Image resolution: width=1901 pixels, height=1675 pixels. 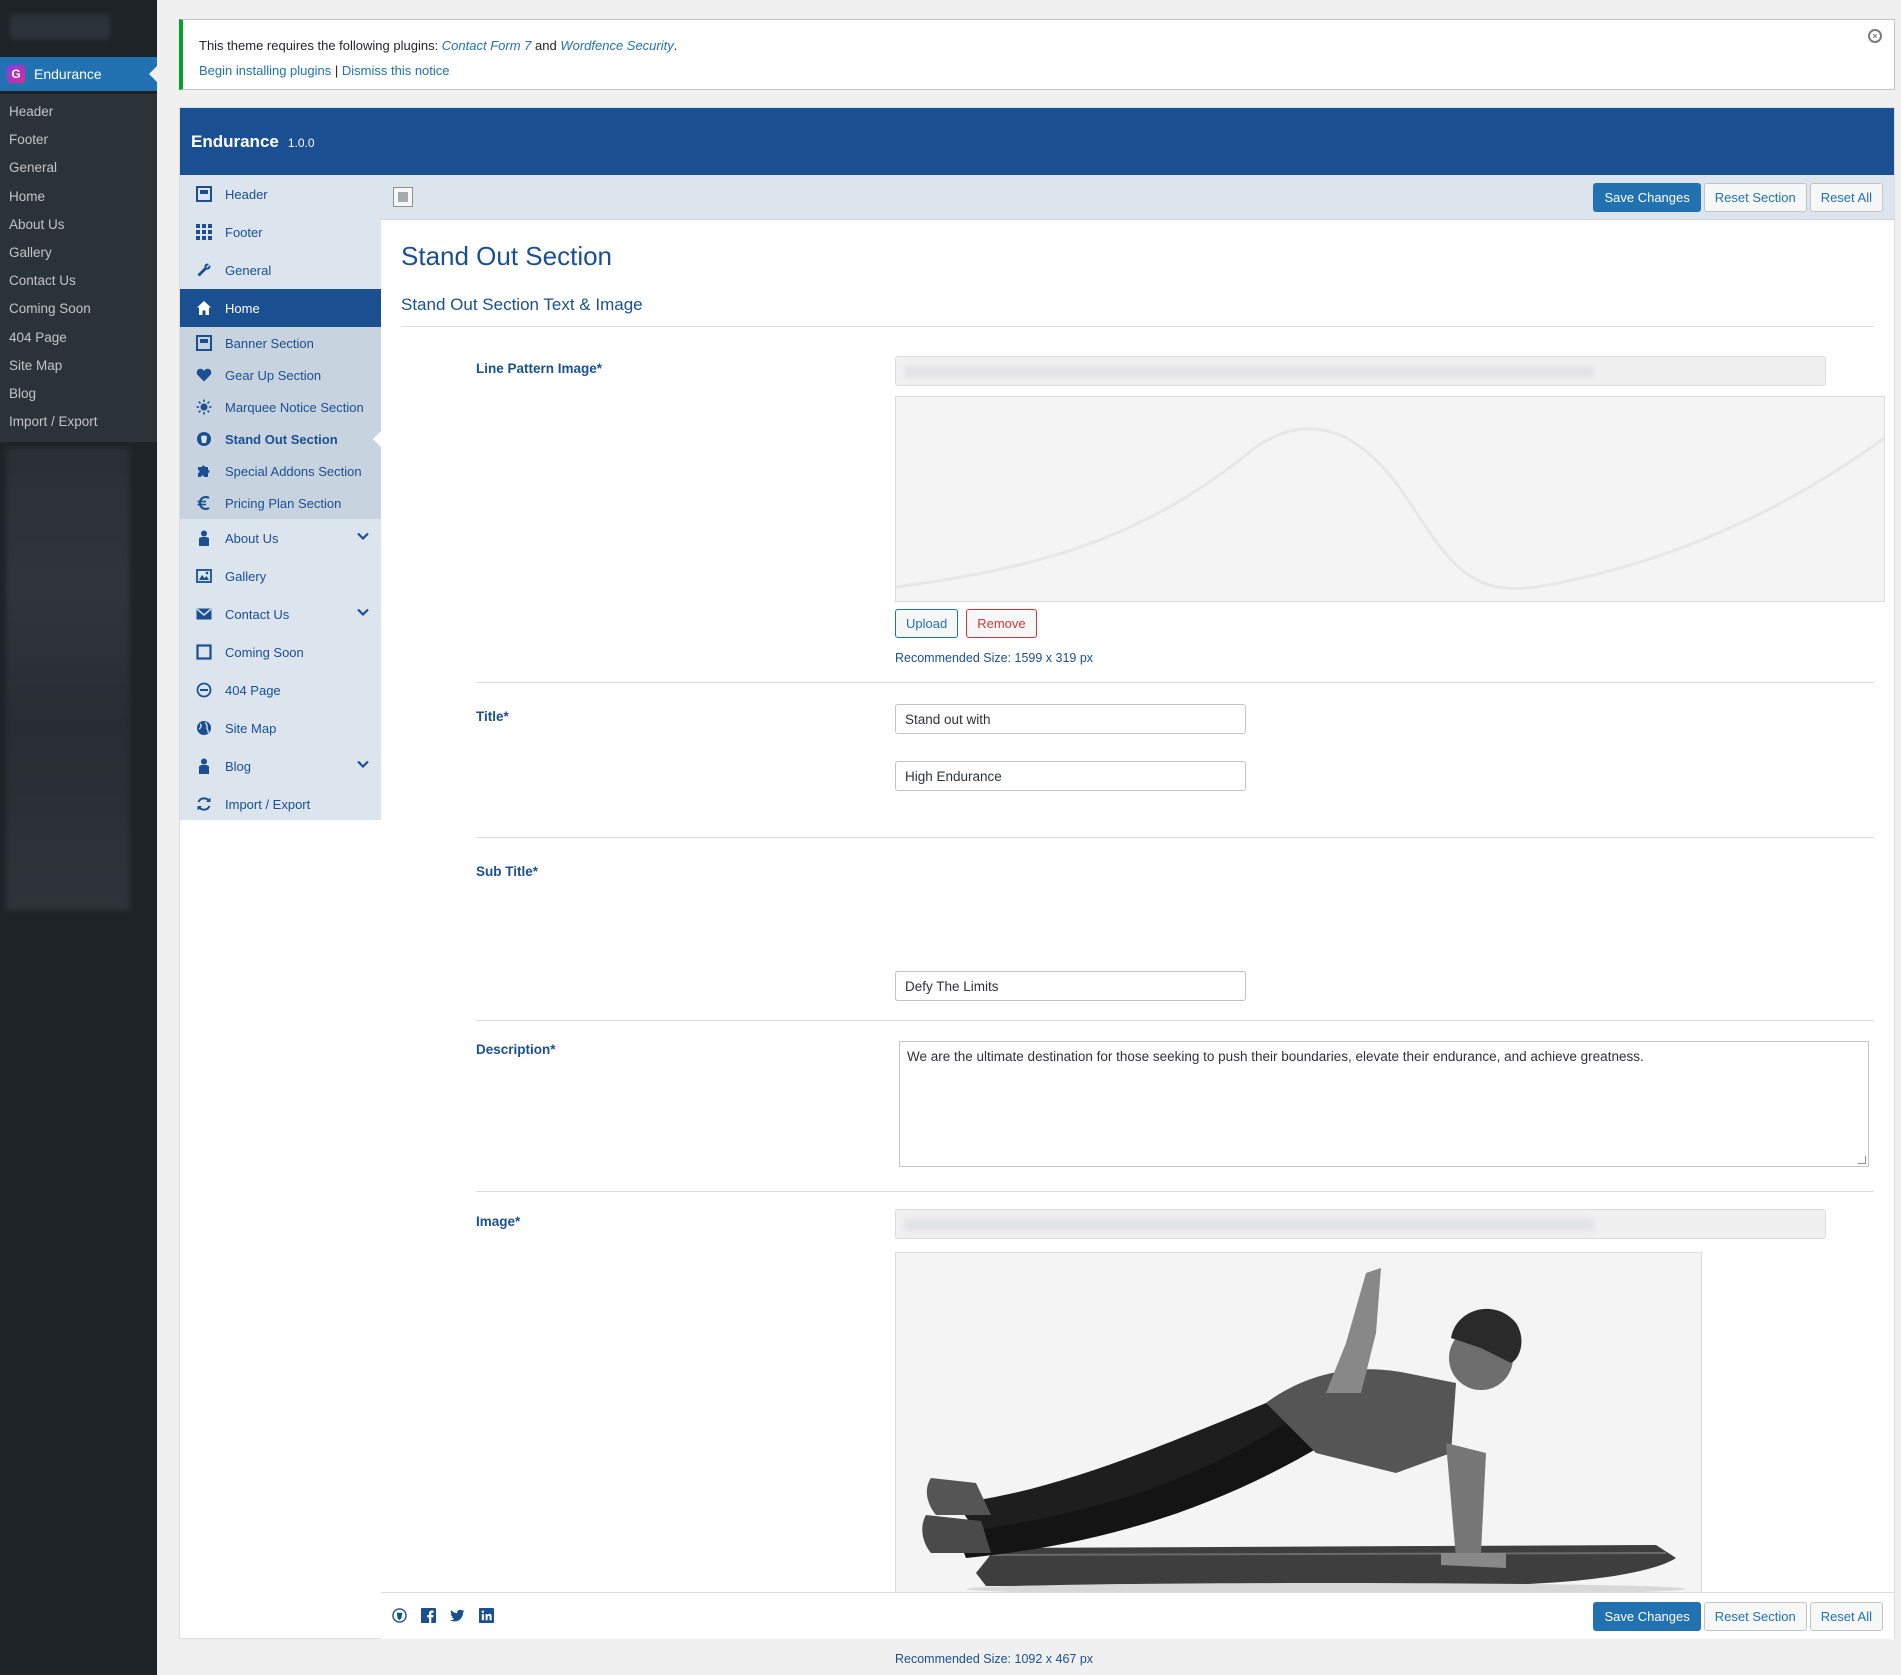 I want to click on nav-header: Header, so click(x=280, y=194).